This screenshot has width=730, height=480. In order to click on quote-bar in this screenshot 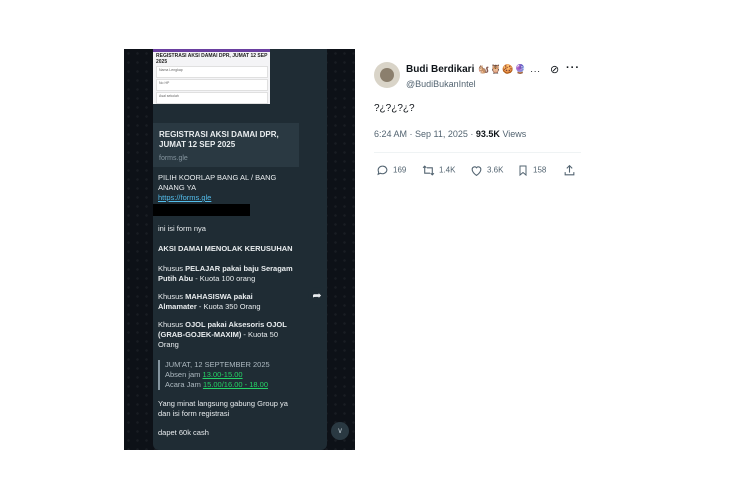, I will do `click(159, 375)`.